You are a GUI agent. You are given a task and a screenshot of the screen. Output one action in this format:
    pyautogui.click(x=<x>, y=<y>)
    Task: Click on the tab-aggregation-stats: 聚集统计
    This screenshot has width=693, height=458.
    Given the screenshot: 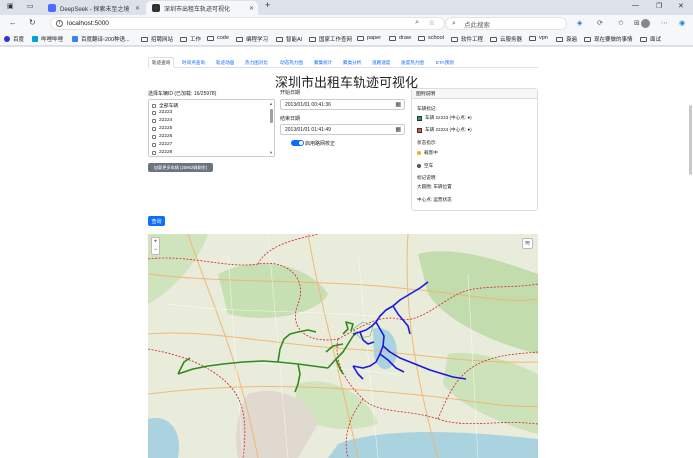 What is the action you would take?
    pyautogui.click(x=323, y=62)
    